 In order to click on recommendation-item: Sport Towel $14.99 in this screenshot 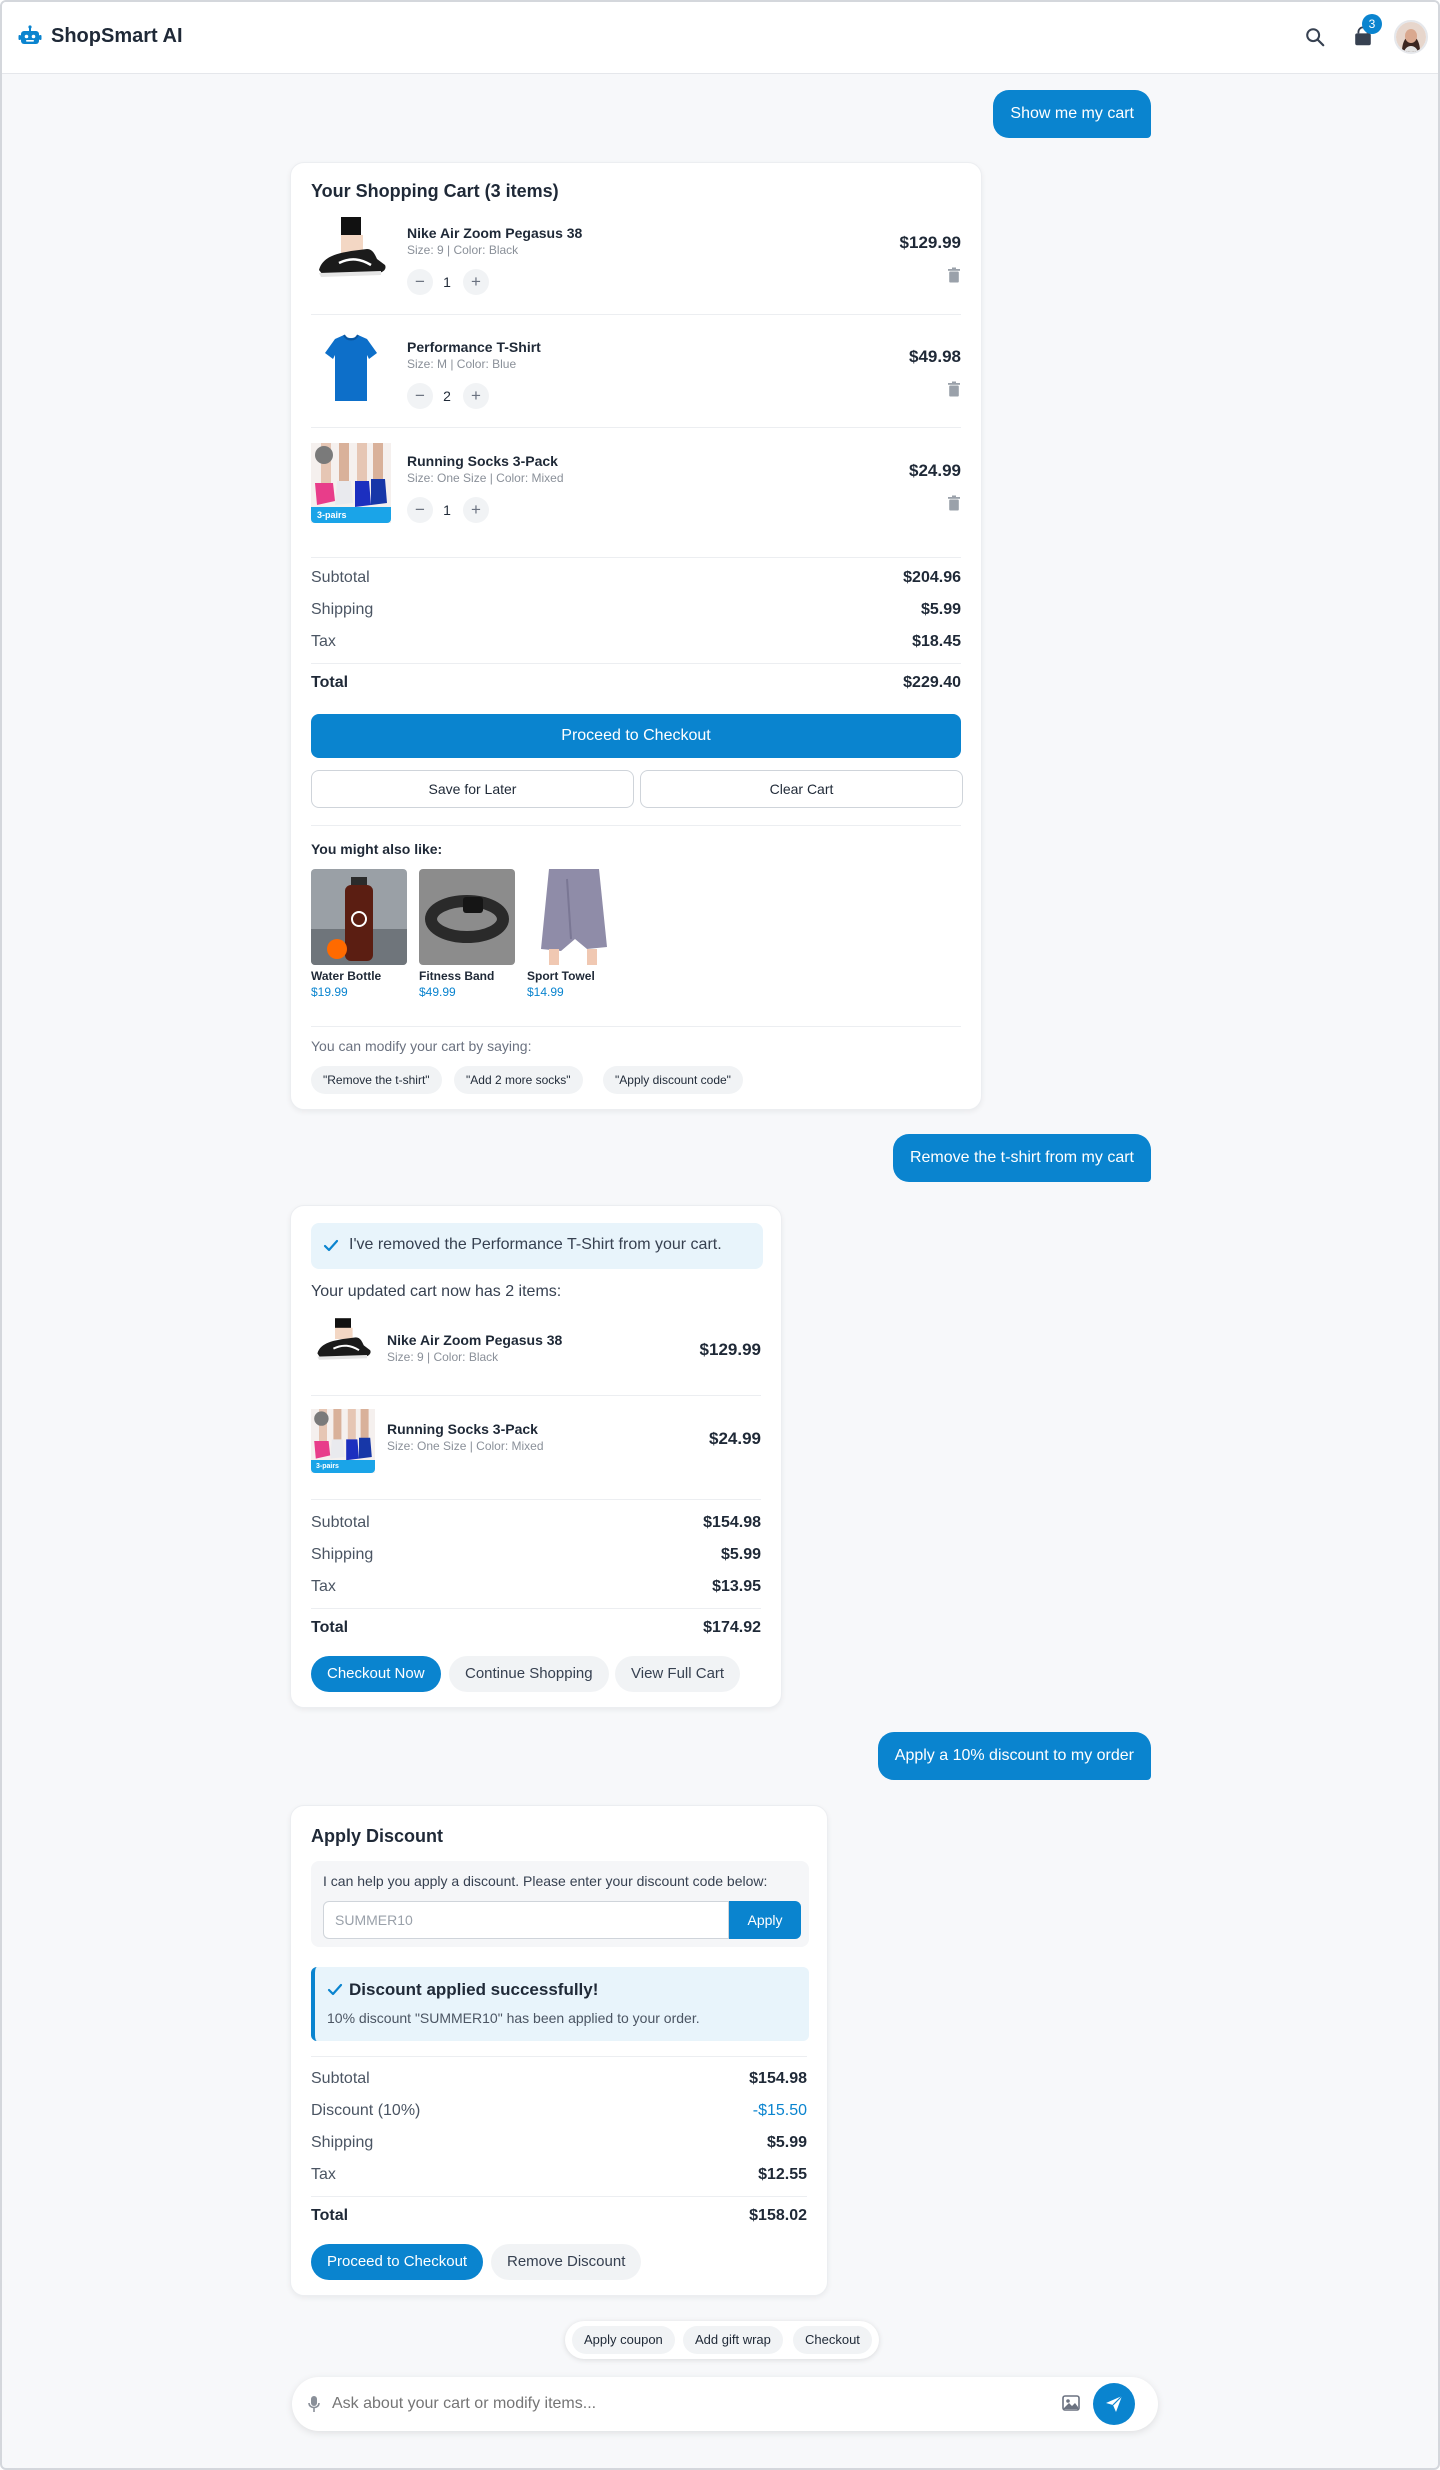, I will do `click(575, 934)`.